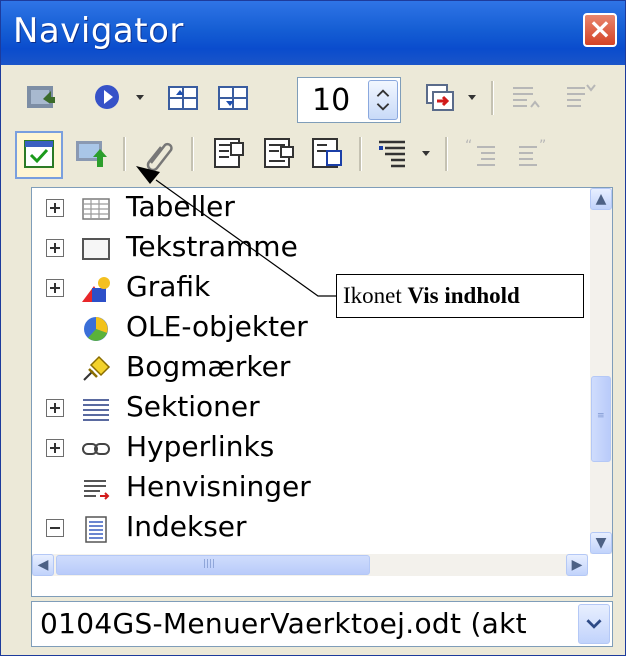  I want to click on close-button: ×, so click(600, 30).